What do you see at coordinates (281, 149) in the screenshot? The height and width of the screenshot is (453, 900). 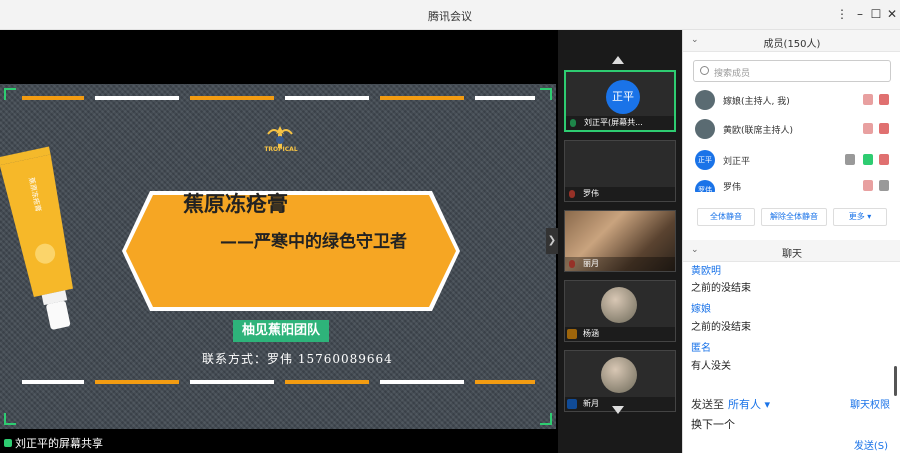 I see `logo-text: TROPICAL` at bounding box center [281, 149].